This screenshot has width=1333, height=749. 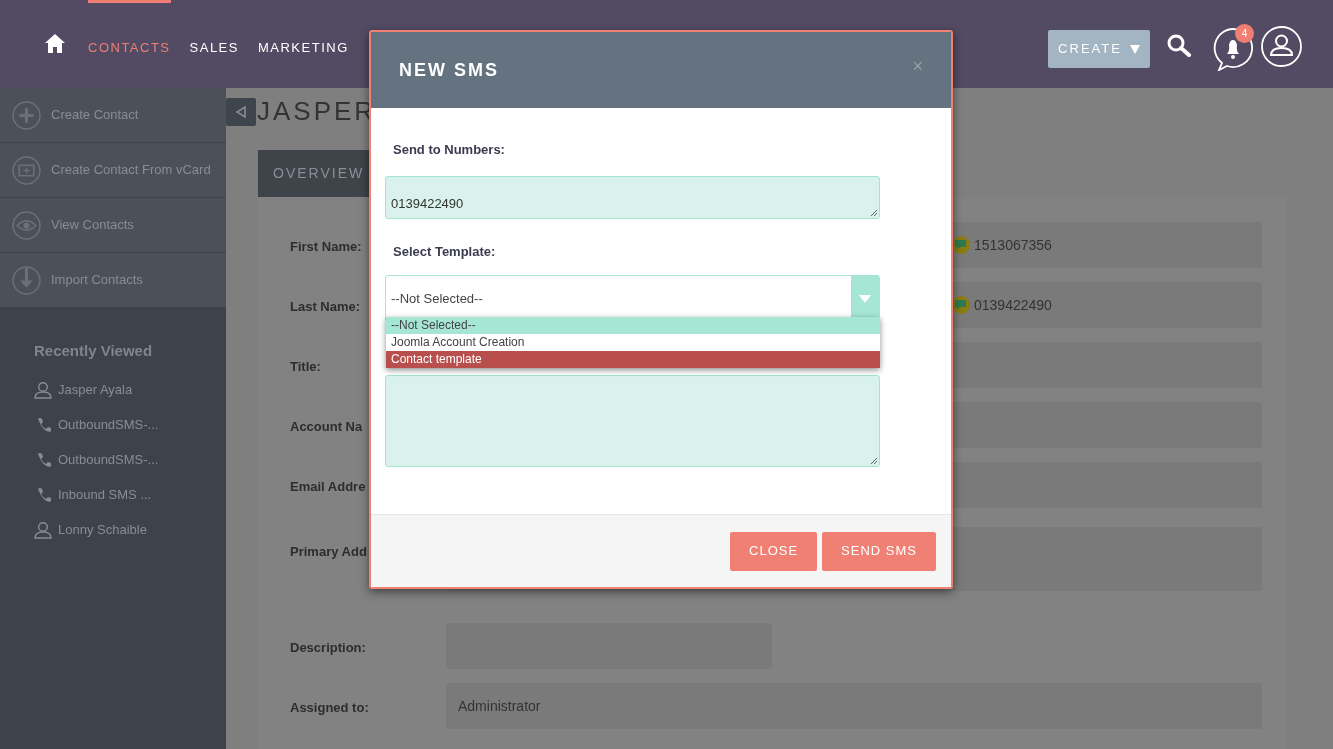 I want to click on overview-tab: OVERVIEW, so click(x=314, y=173).